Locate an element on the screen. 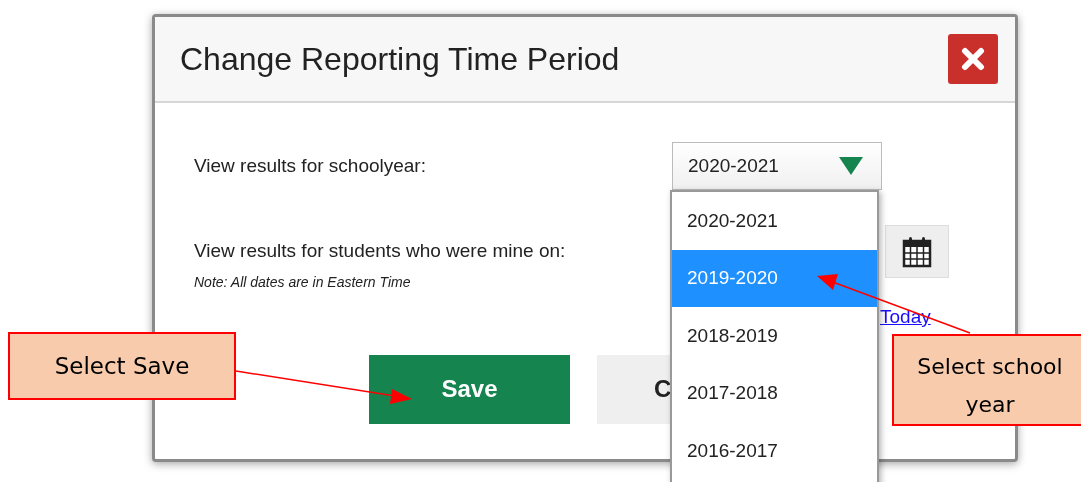 The image size is (1081, 482). close-button is located at coordinates (973, 59).